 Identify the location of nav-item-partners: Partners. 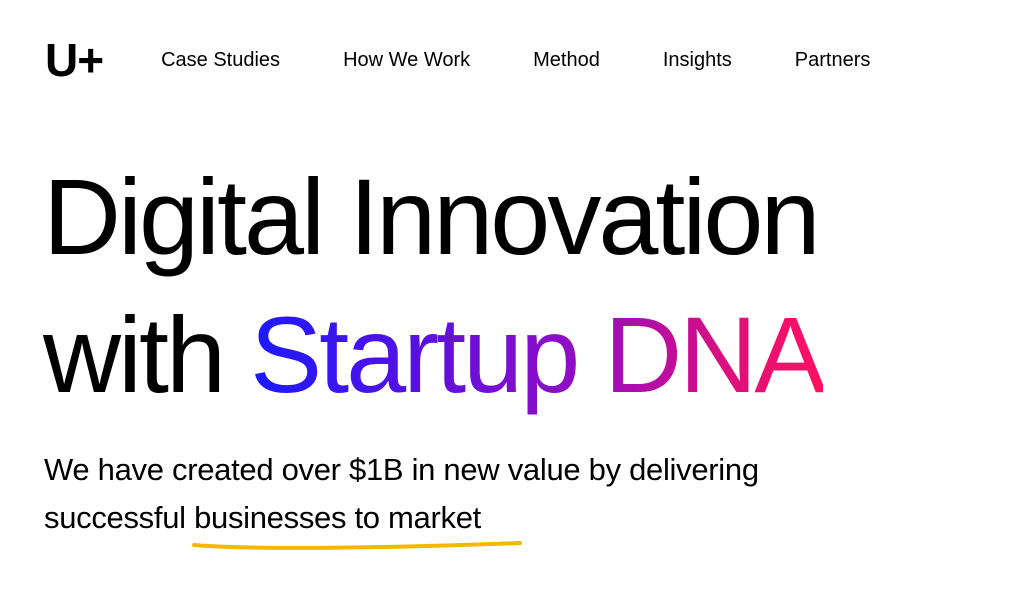
(833, 60).